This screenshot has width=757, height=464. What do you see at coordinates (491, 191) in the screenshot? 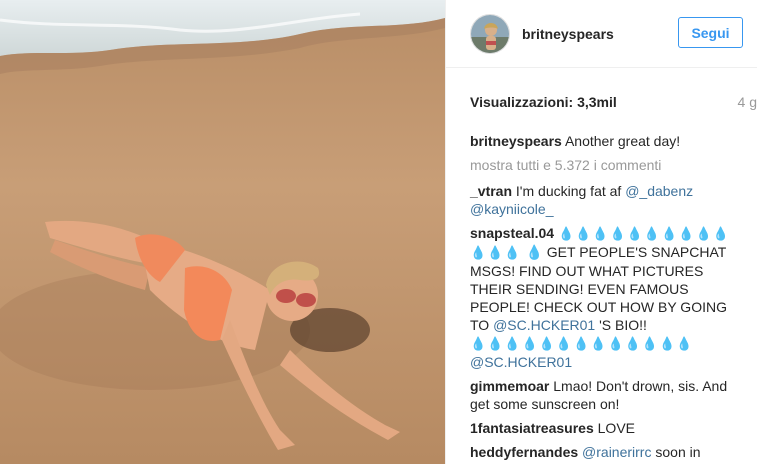
I see `comment-user: _vtran` at bounding box center [491, 191].